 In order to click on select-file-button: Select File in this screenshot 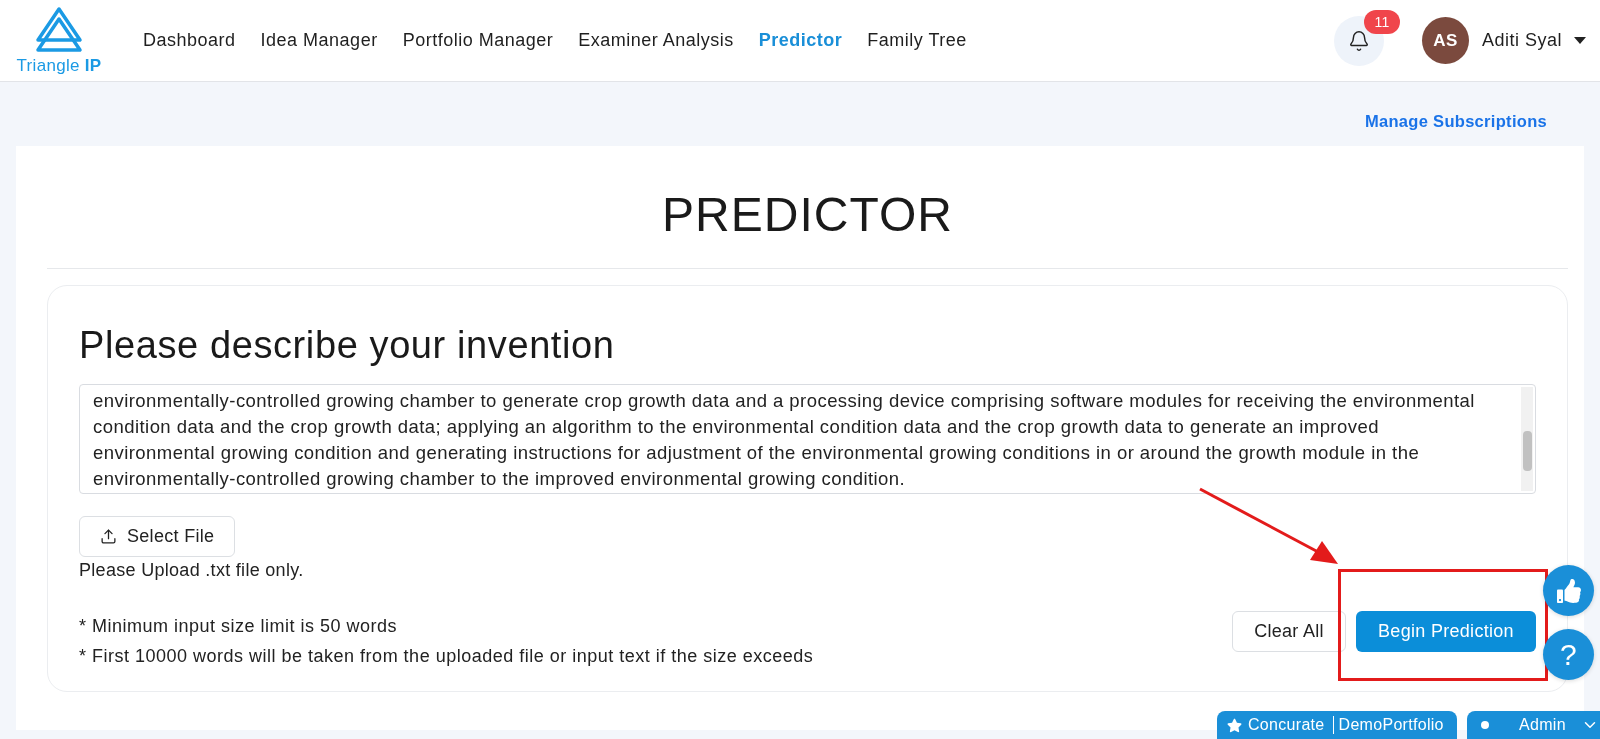, I will do `click(157, 536)`.